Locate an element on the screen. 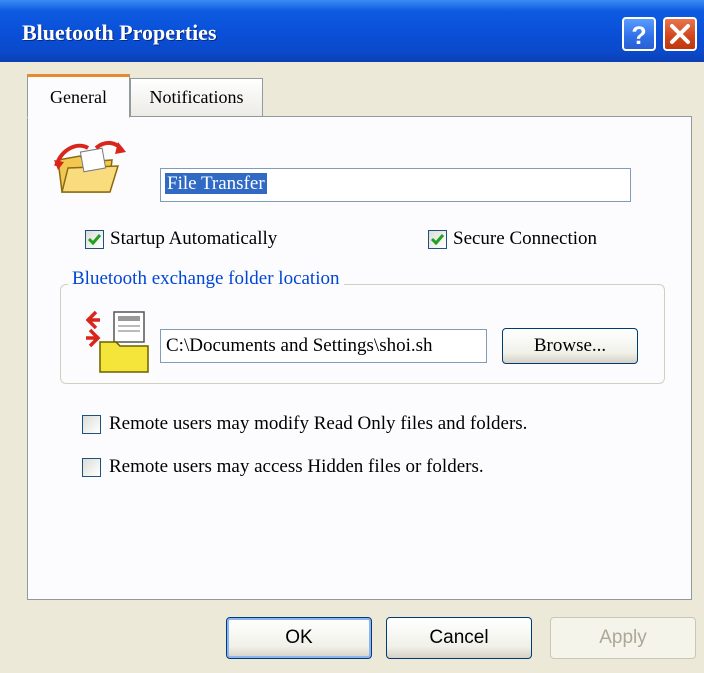 The width and height of the screenshot is (704, 673). cancel-button: Cancel is located at coordinates (459, 638).